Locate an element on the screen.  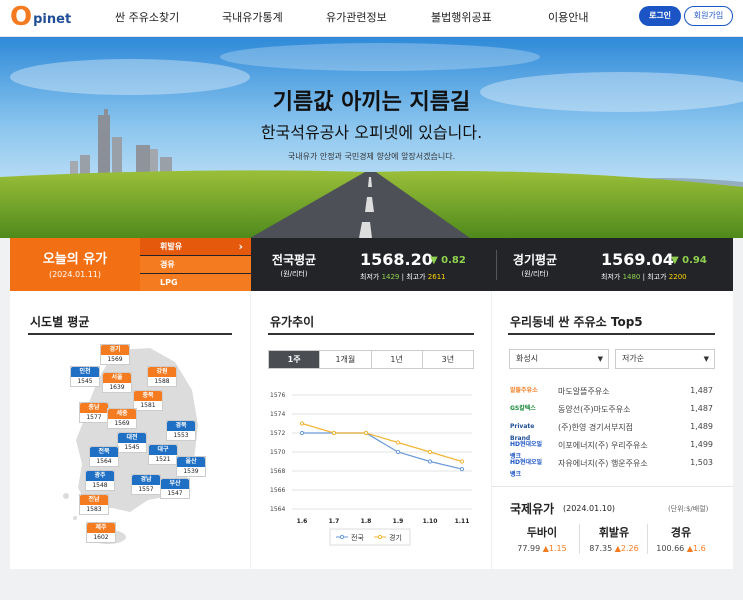
region-value: 1581 is located at coordinates (148, 405).